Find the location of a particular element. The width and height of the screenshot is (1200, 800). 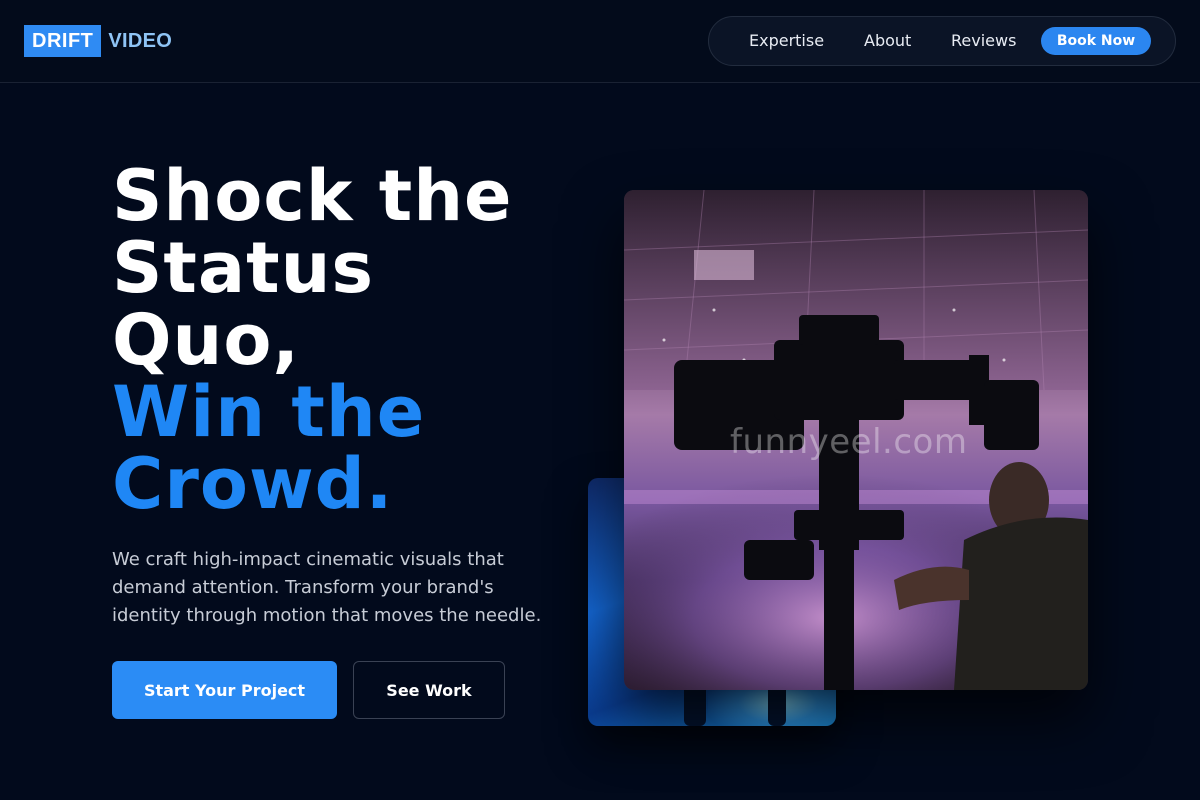

see-work-button: See Work is located at coordinates (429, 690).